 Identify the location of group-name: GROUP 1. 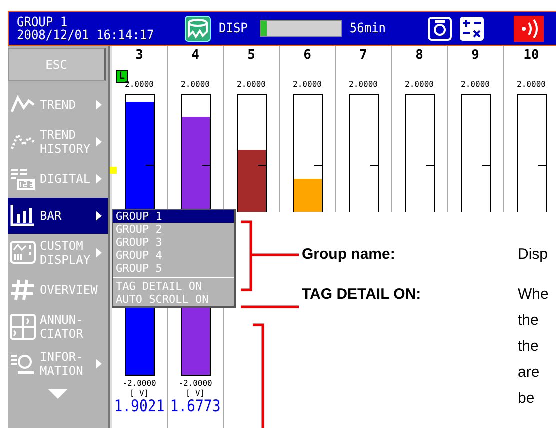
(43, 22).